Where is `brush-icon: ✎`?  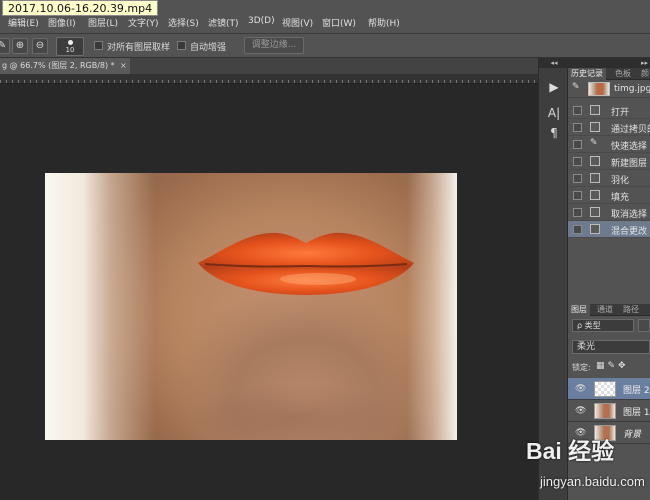 brush-icon: ✎ is located at coordinates (5, 46).